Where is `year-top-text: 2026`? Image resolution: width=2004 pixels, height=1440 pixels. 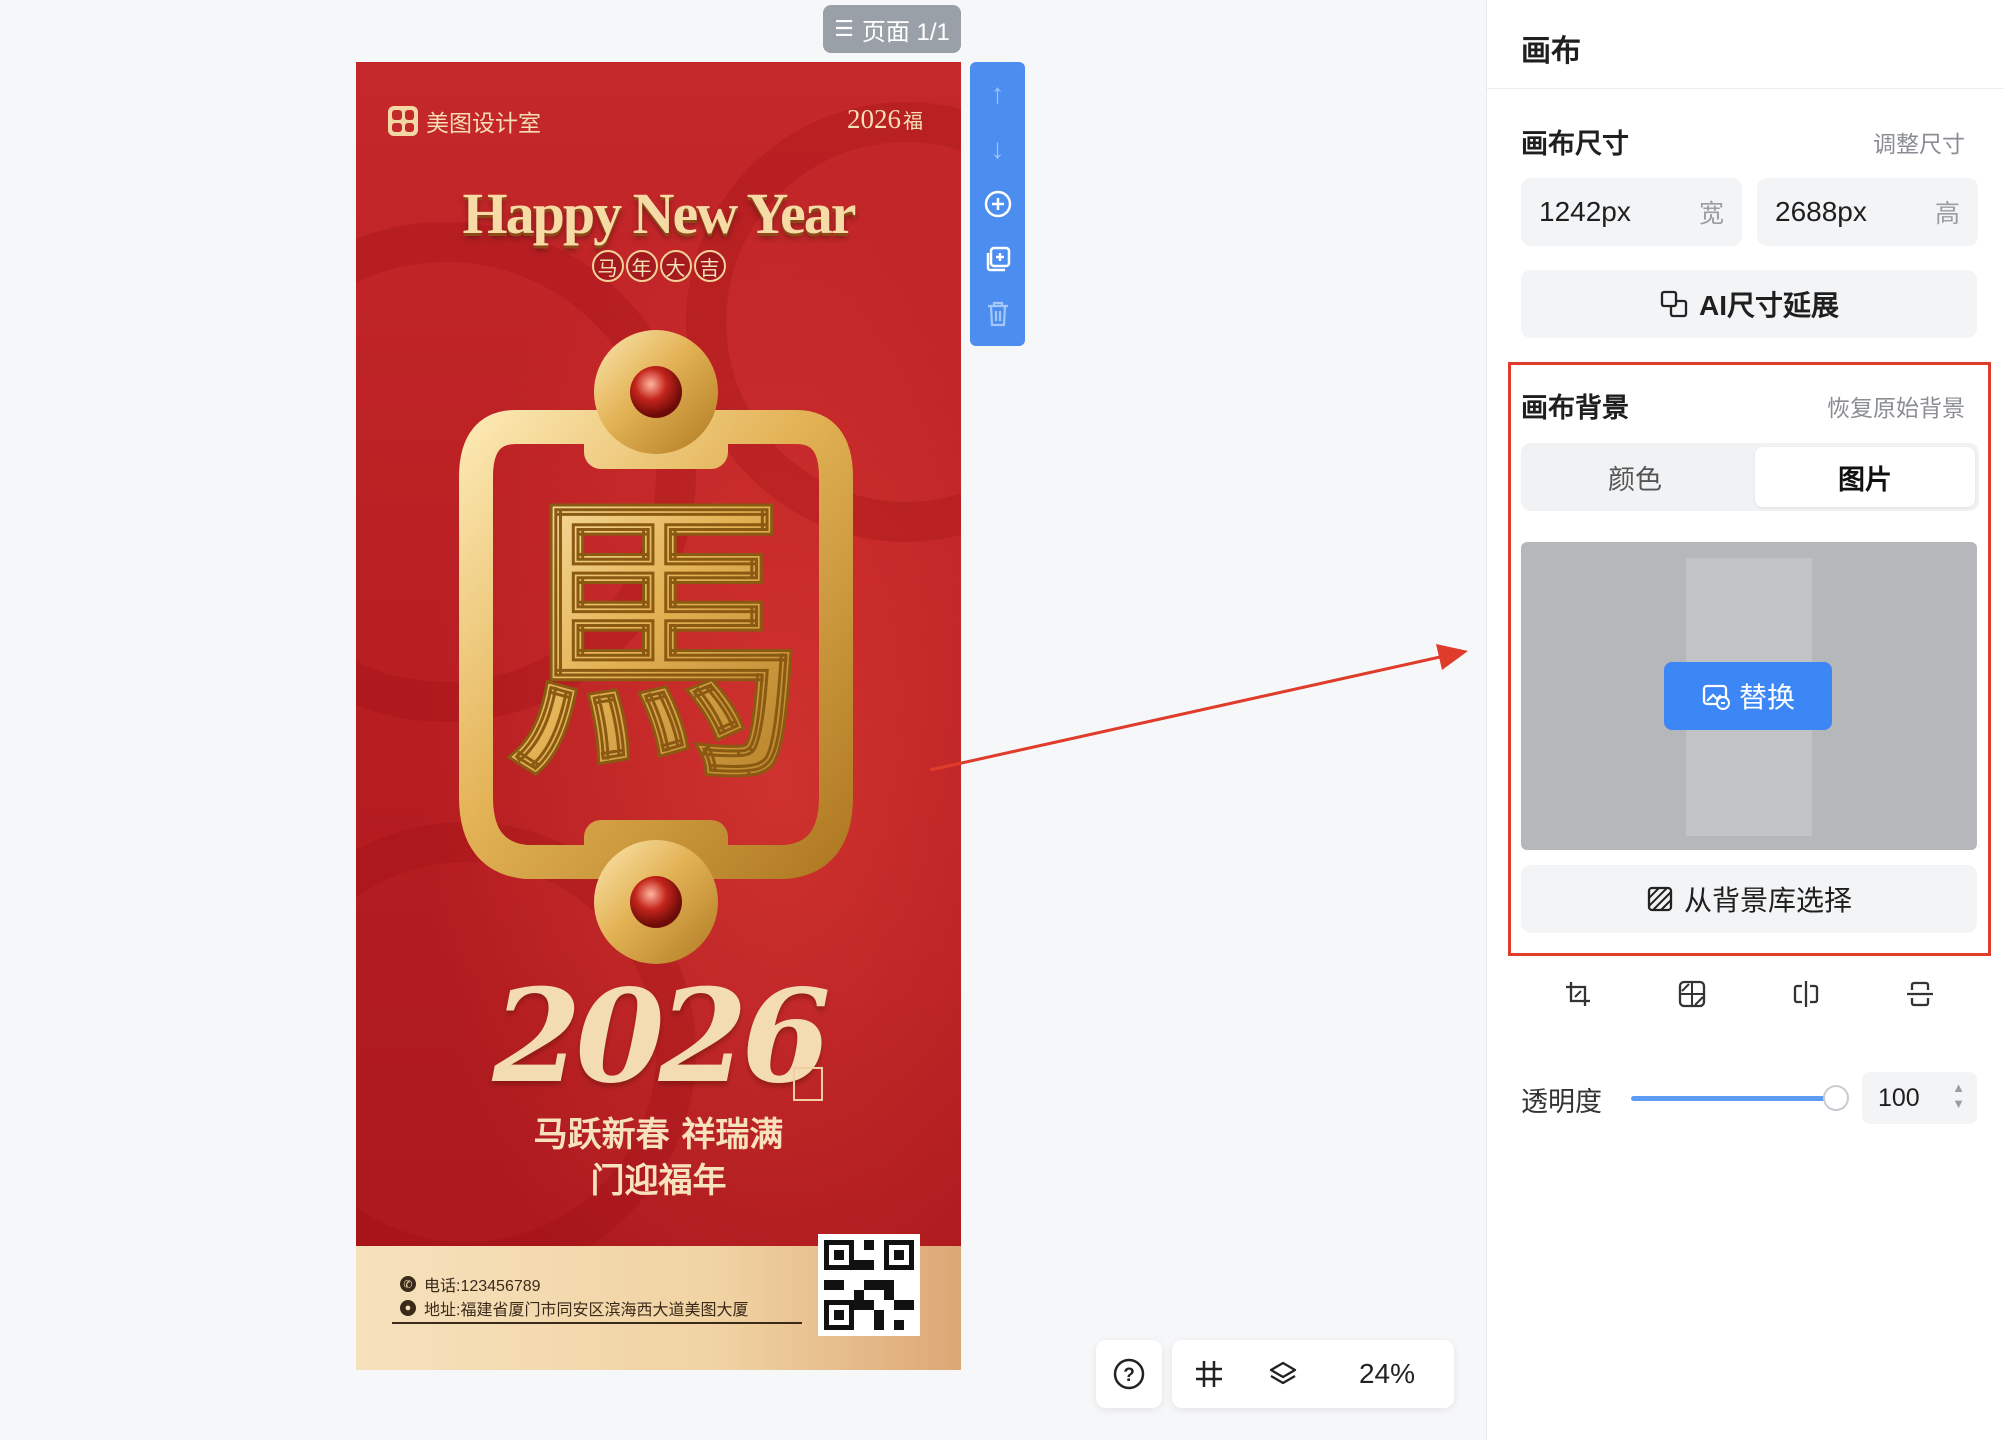
year-top-text: 2026 is located at coordinates (874, 119).